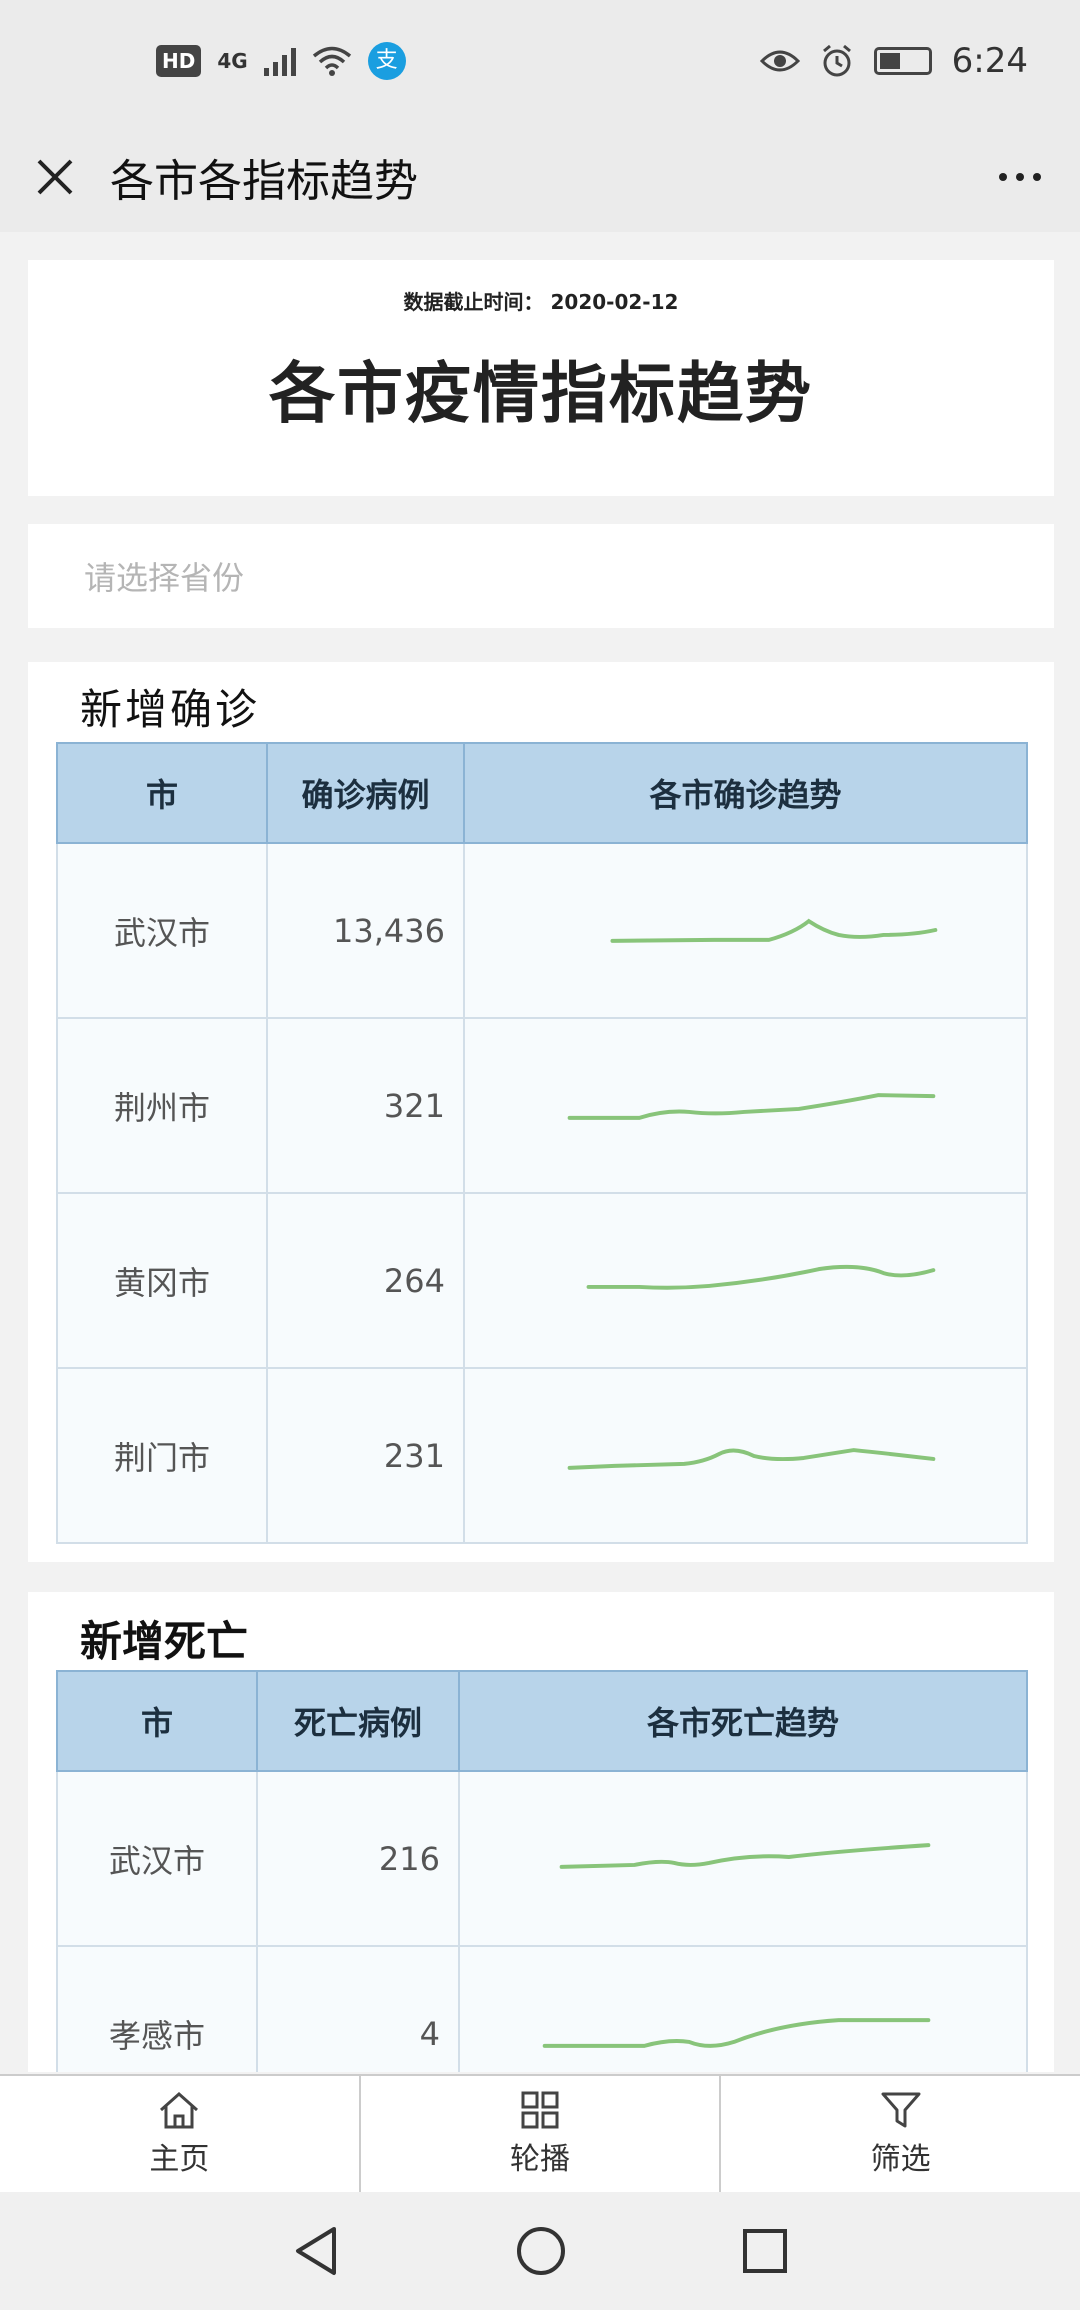 This screenshot has width=1080, height=2310. Describe the element at coordinates (358, 1721) in the screenshot. I see `column-header-value: 死亡病例` at that location.